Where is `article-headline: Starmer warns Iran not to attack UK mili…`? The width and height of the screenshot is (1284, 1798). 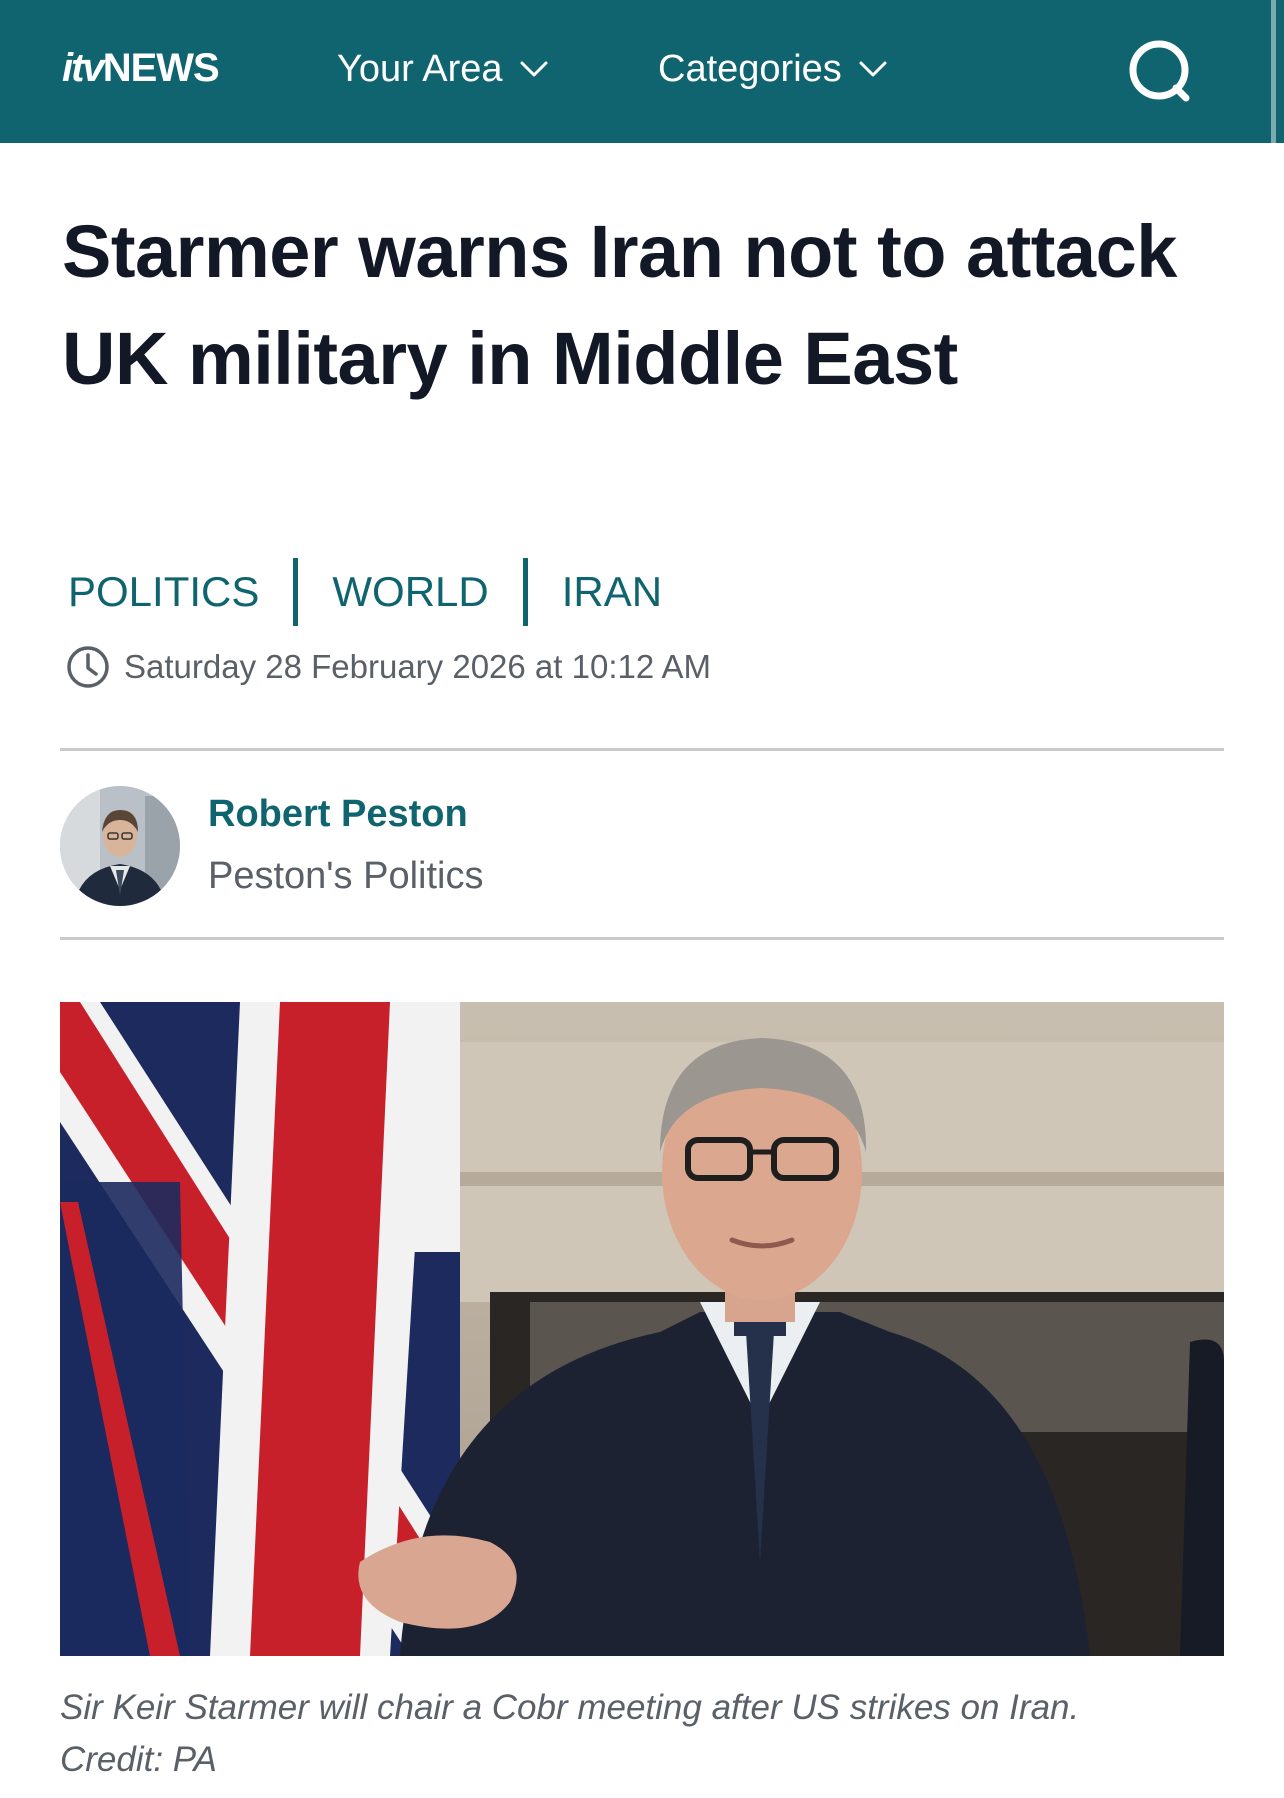 article-headline: Starmer warns Iran not to attack UK mili… is located at coordinates (619, 305).